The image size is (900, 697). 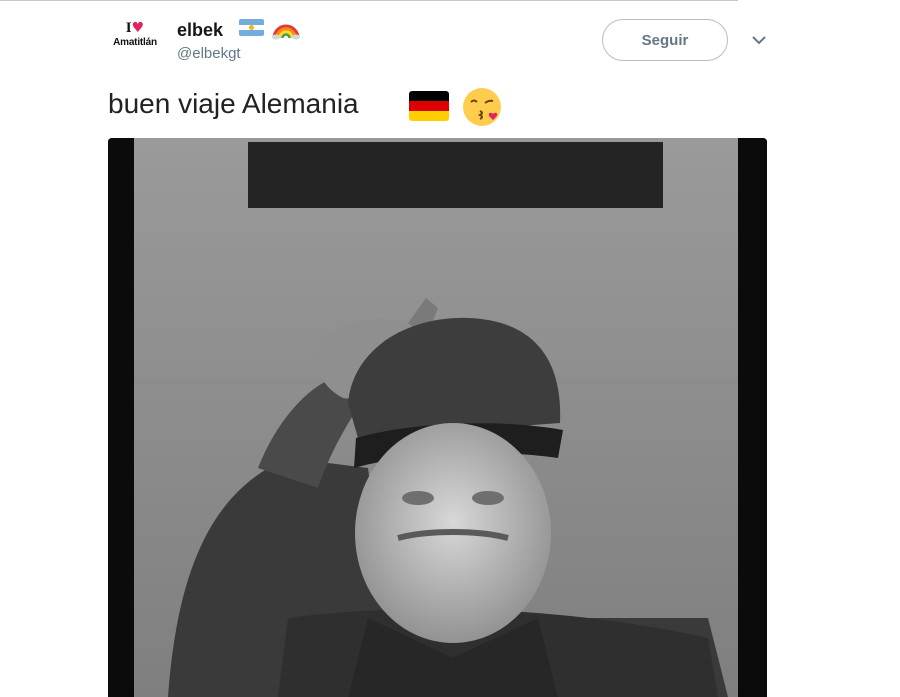 I want to click on tweet-text: buen viaje Alemania, so click(x=233, y=103).